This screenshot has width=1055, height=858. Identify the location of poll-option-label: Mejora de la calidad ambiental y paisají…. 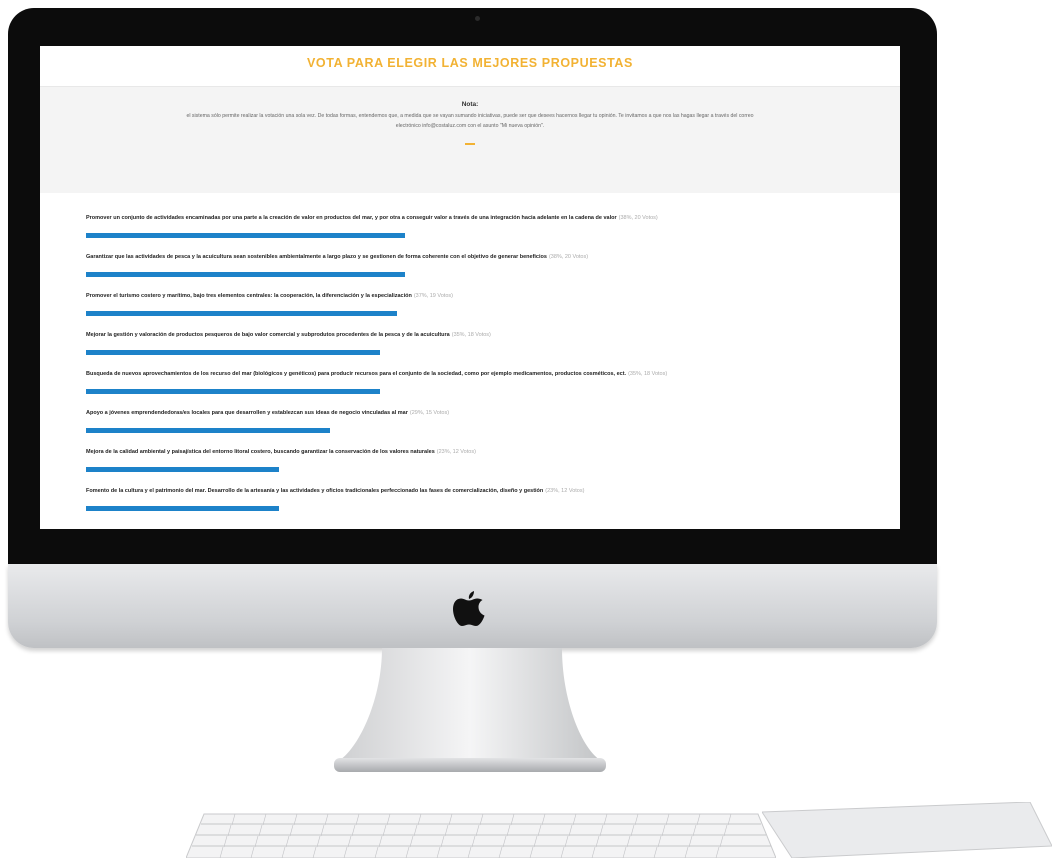
(493, 452).